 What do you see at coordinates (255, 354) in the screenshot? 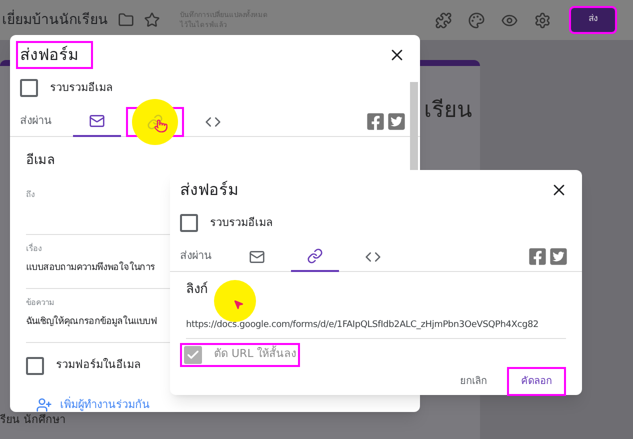
I see `shorten-url-label: ตัด URL ให้สั้นลง` at bounding box center [255, 354].